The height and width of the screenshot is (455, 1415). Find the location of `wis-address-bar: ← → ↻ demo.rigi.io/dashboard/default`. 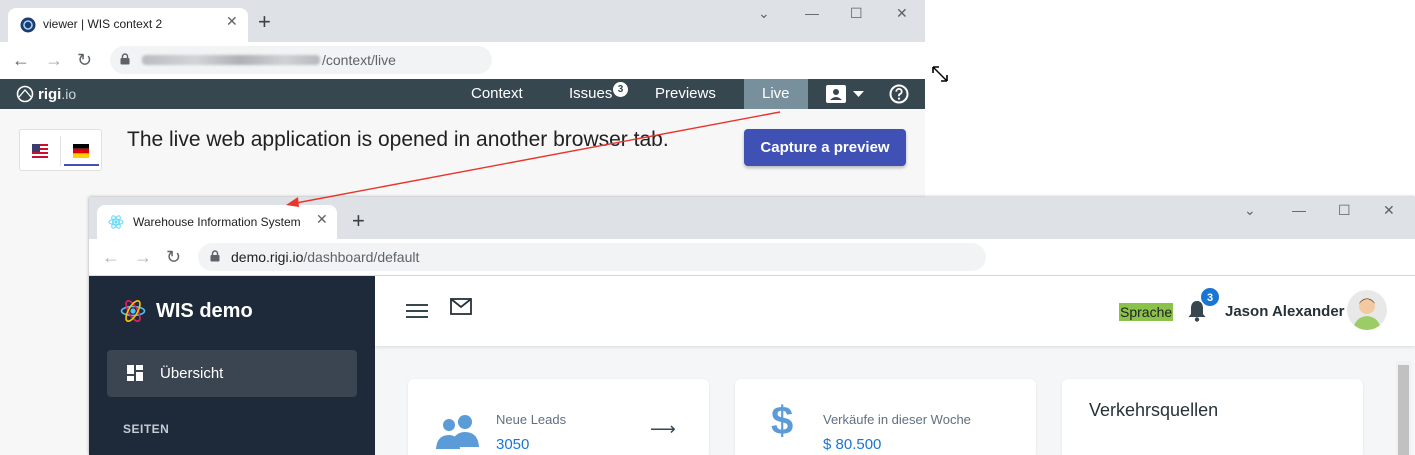

wis-address-bar: ← → ↻ demo.rigi.io/dashboard/default is located at coordinates (752, 257).